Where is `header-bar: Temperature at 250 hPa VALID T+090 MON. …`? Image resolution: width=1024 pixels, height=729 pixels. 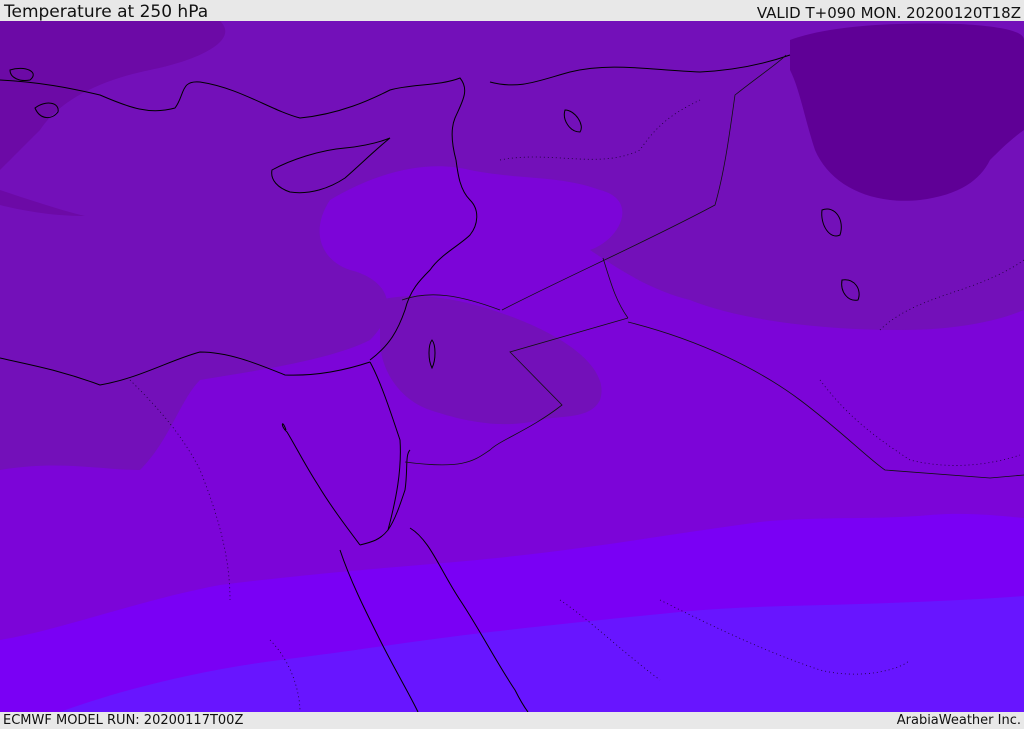
header-bar: Temperature at 250 hPa VALID T+090 MON. … is located at coordinates (512, 10).